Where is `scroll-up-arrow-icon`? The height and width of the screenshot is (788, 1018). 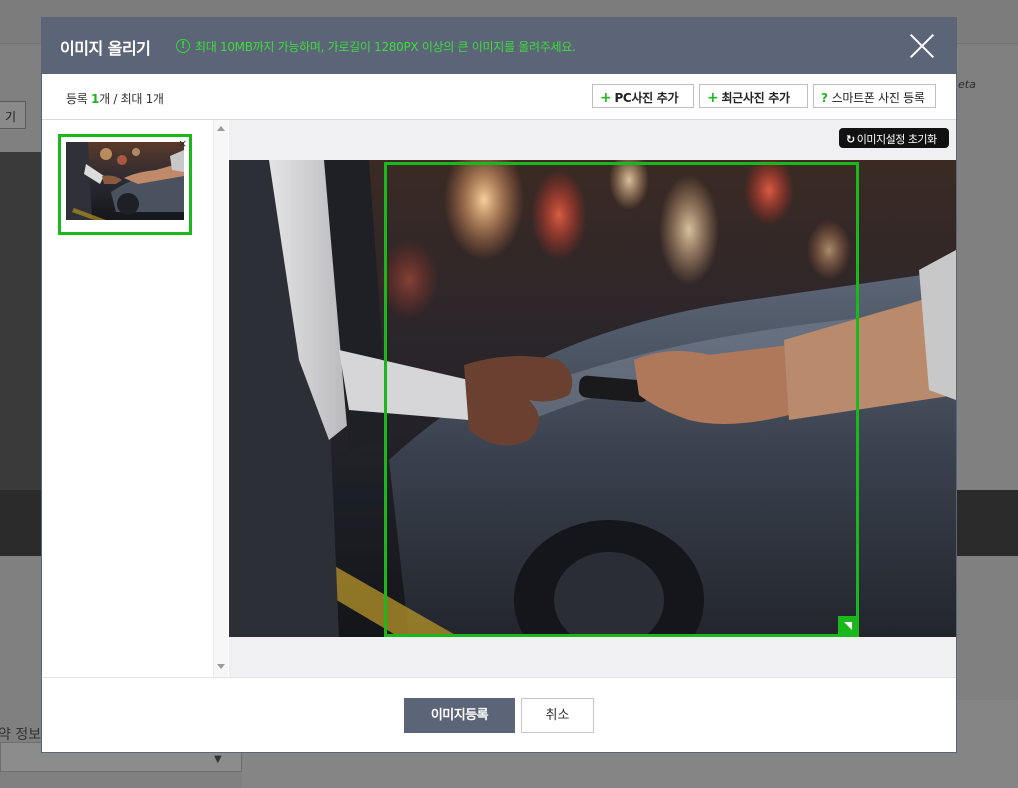 scroll-up-arrow-icon is located at coordinates (221, 128).